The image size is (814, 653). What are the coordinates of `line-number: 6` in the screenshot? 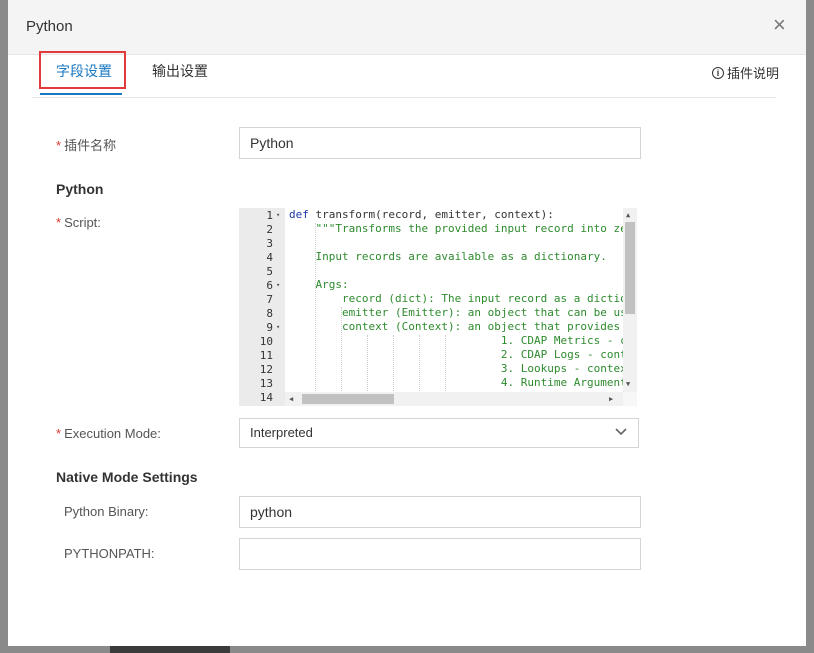 It's located at (269, 285).